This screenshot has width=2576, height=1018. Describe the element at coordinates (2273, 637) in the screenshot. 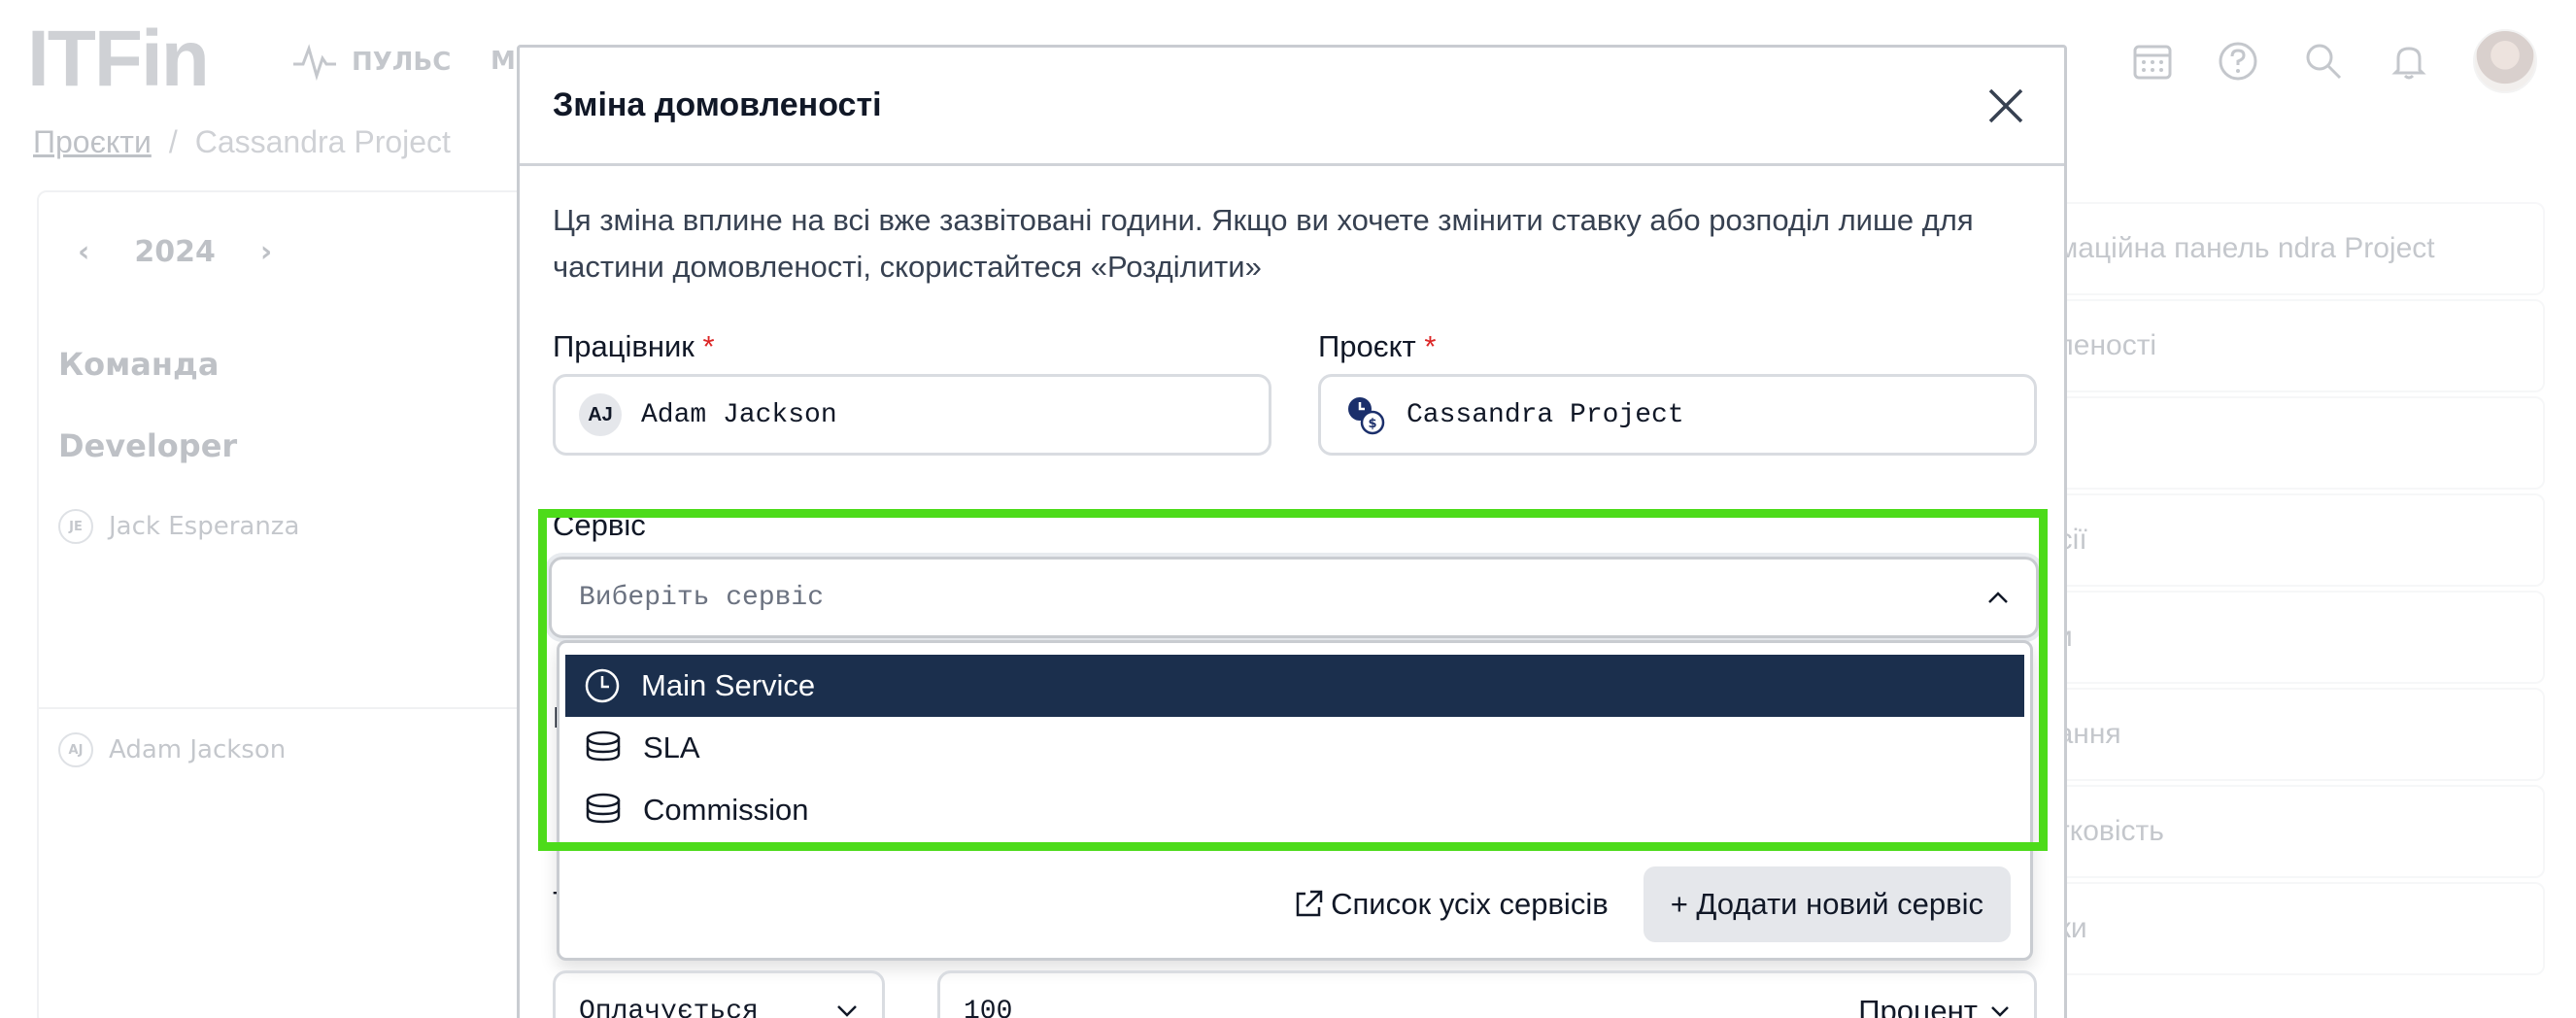

I see `right-menu-item: си` at that location.